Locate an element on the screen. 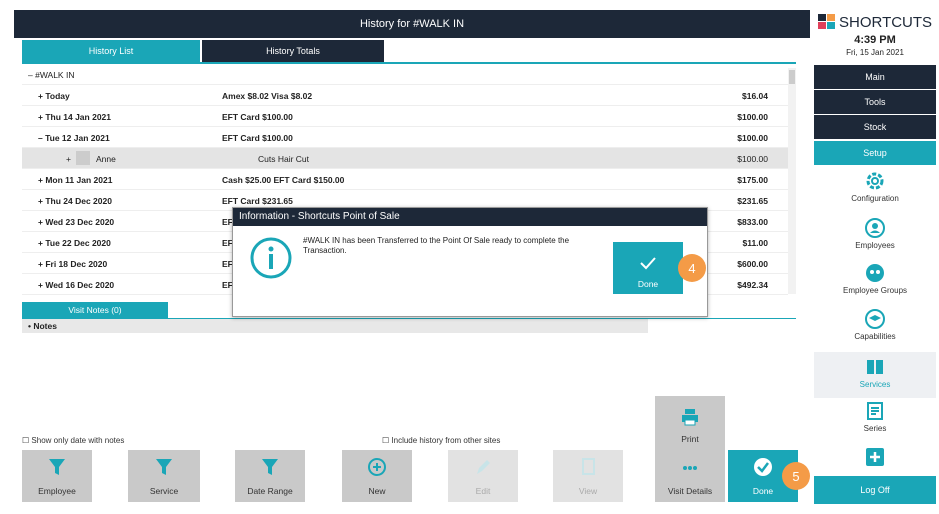  dialog-done-button: Done is located at coordinates (648, 268).